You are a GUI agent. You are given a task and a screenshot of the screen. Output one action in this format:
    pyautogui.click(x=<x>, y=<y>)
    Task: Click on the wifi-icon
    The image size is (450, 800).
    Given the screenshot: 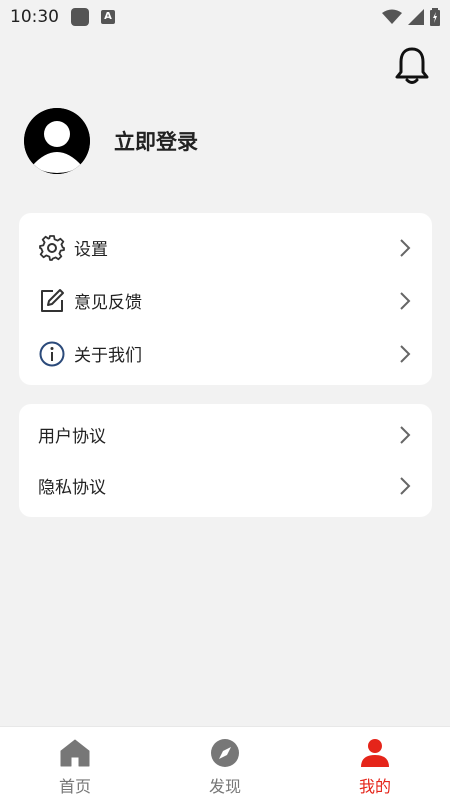 What is the action you would take?
    pyautogui.click(x=392, y=16)
    